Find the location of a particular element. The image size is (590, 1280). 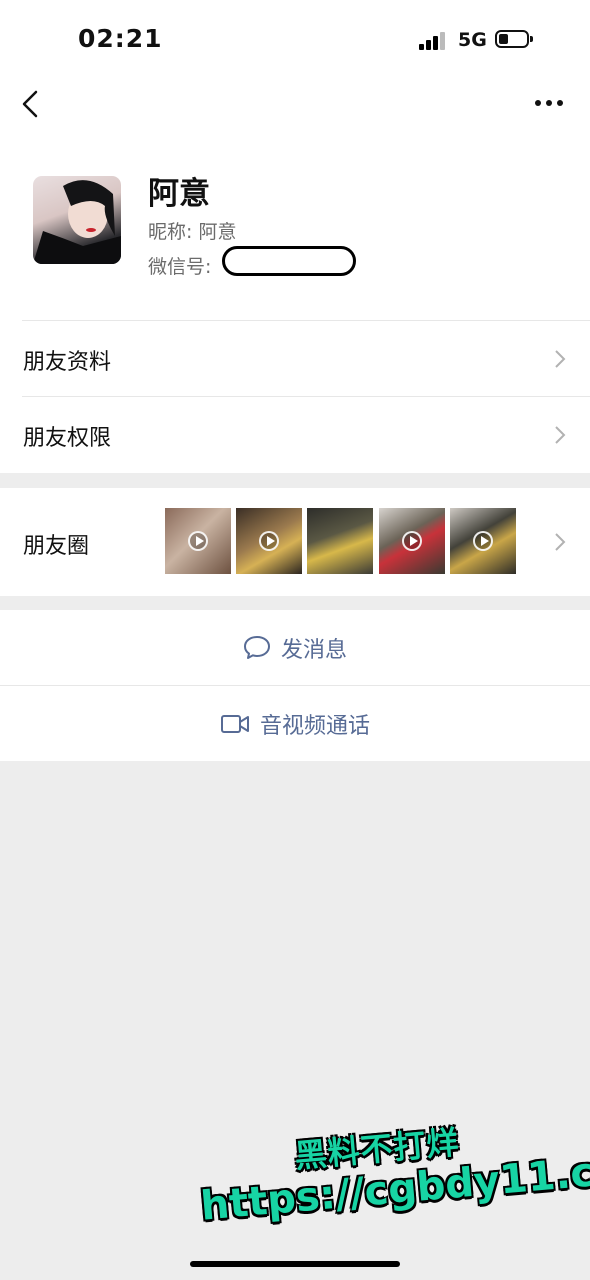

action-panel: 发消息 音视频通话 is located at coordinates (295, 685).